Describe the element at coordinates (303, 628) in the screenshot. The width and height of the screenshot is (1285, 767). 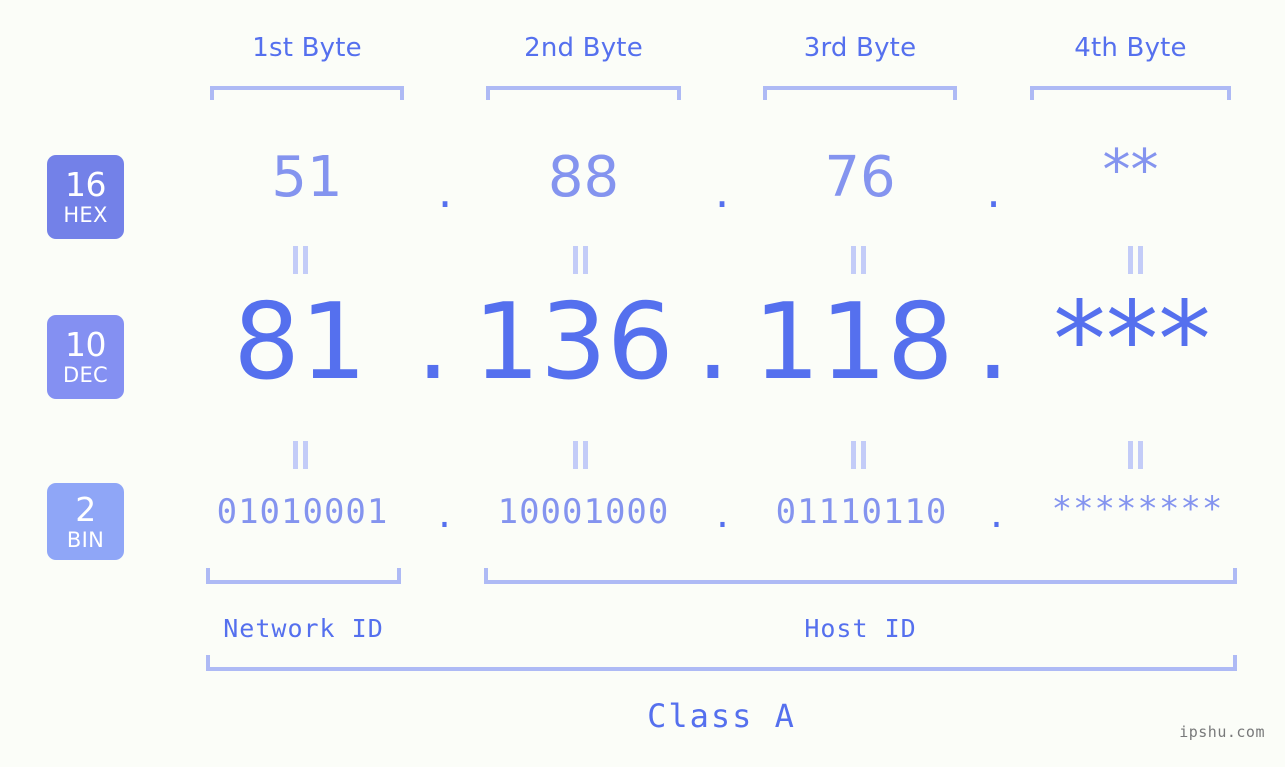
I see `network-id-label: Network ID` at that location.